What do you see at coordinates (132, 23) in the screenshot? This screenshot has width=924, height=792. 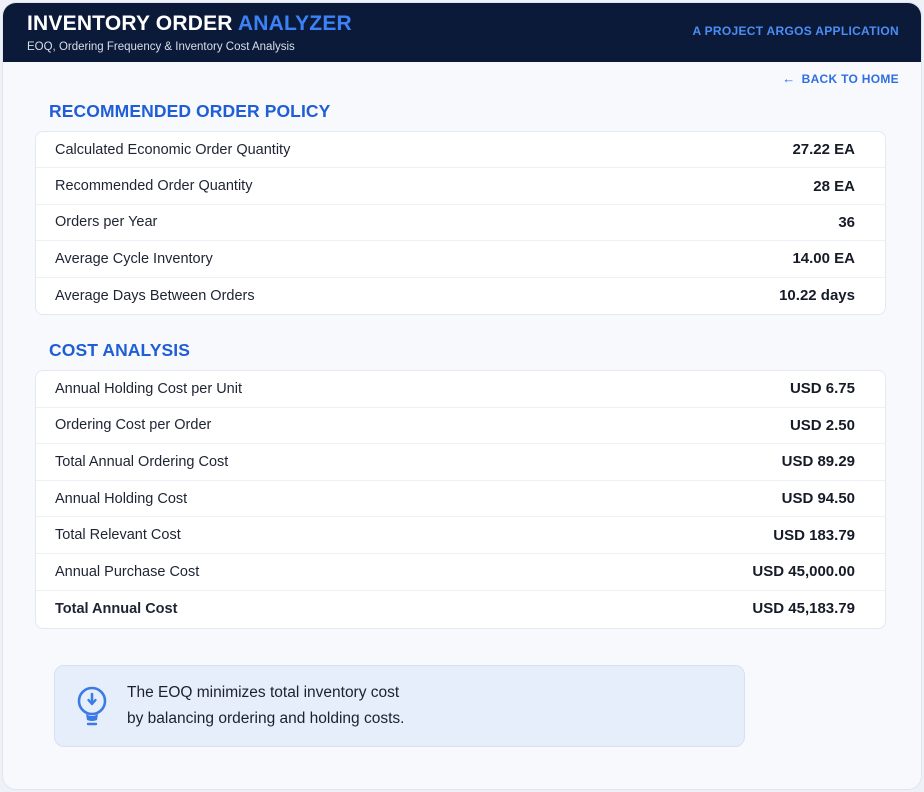 I see `app-title-main: INVENTORY ORDER` at bounding box center [132, 23].